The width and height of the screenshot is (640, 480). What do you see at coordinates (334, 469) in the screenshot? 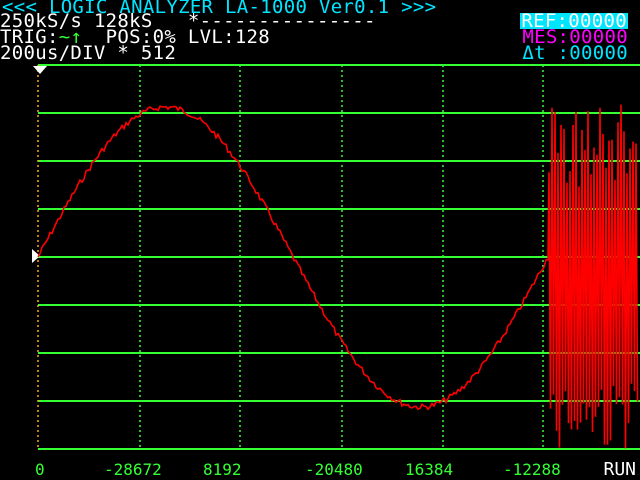
I see `x-tick-label: -20480` at bounding box center [334, 469].